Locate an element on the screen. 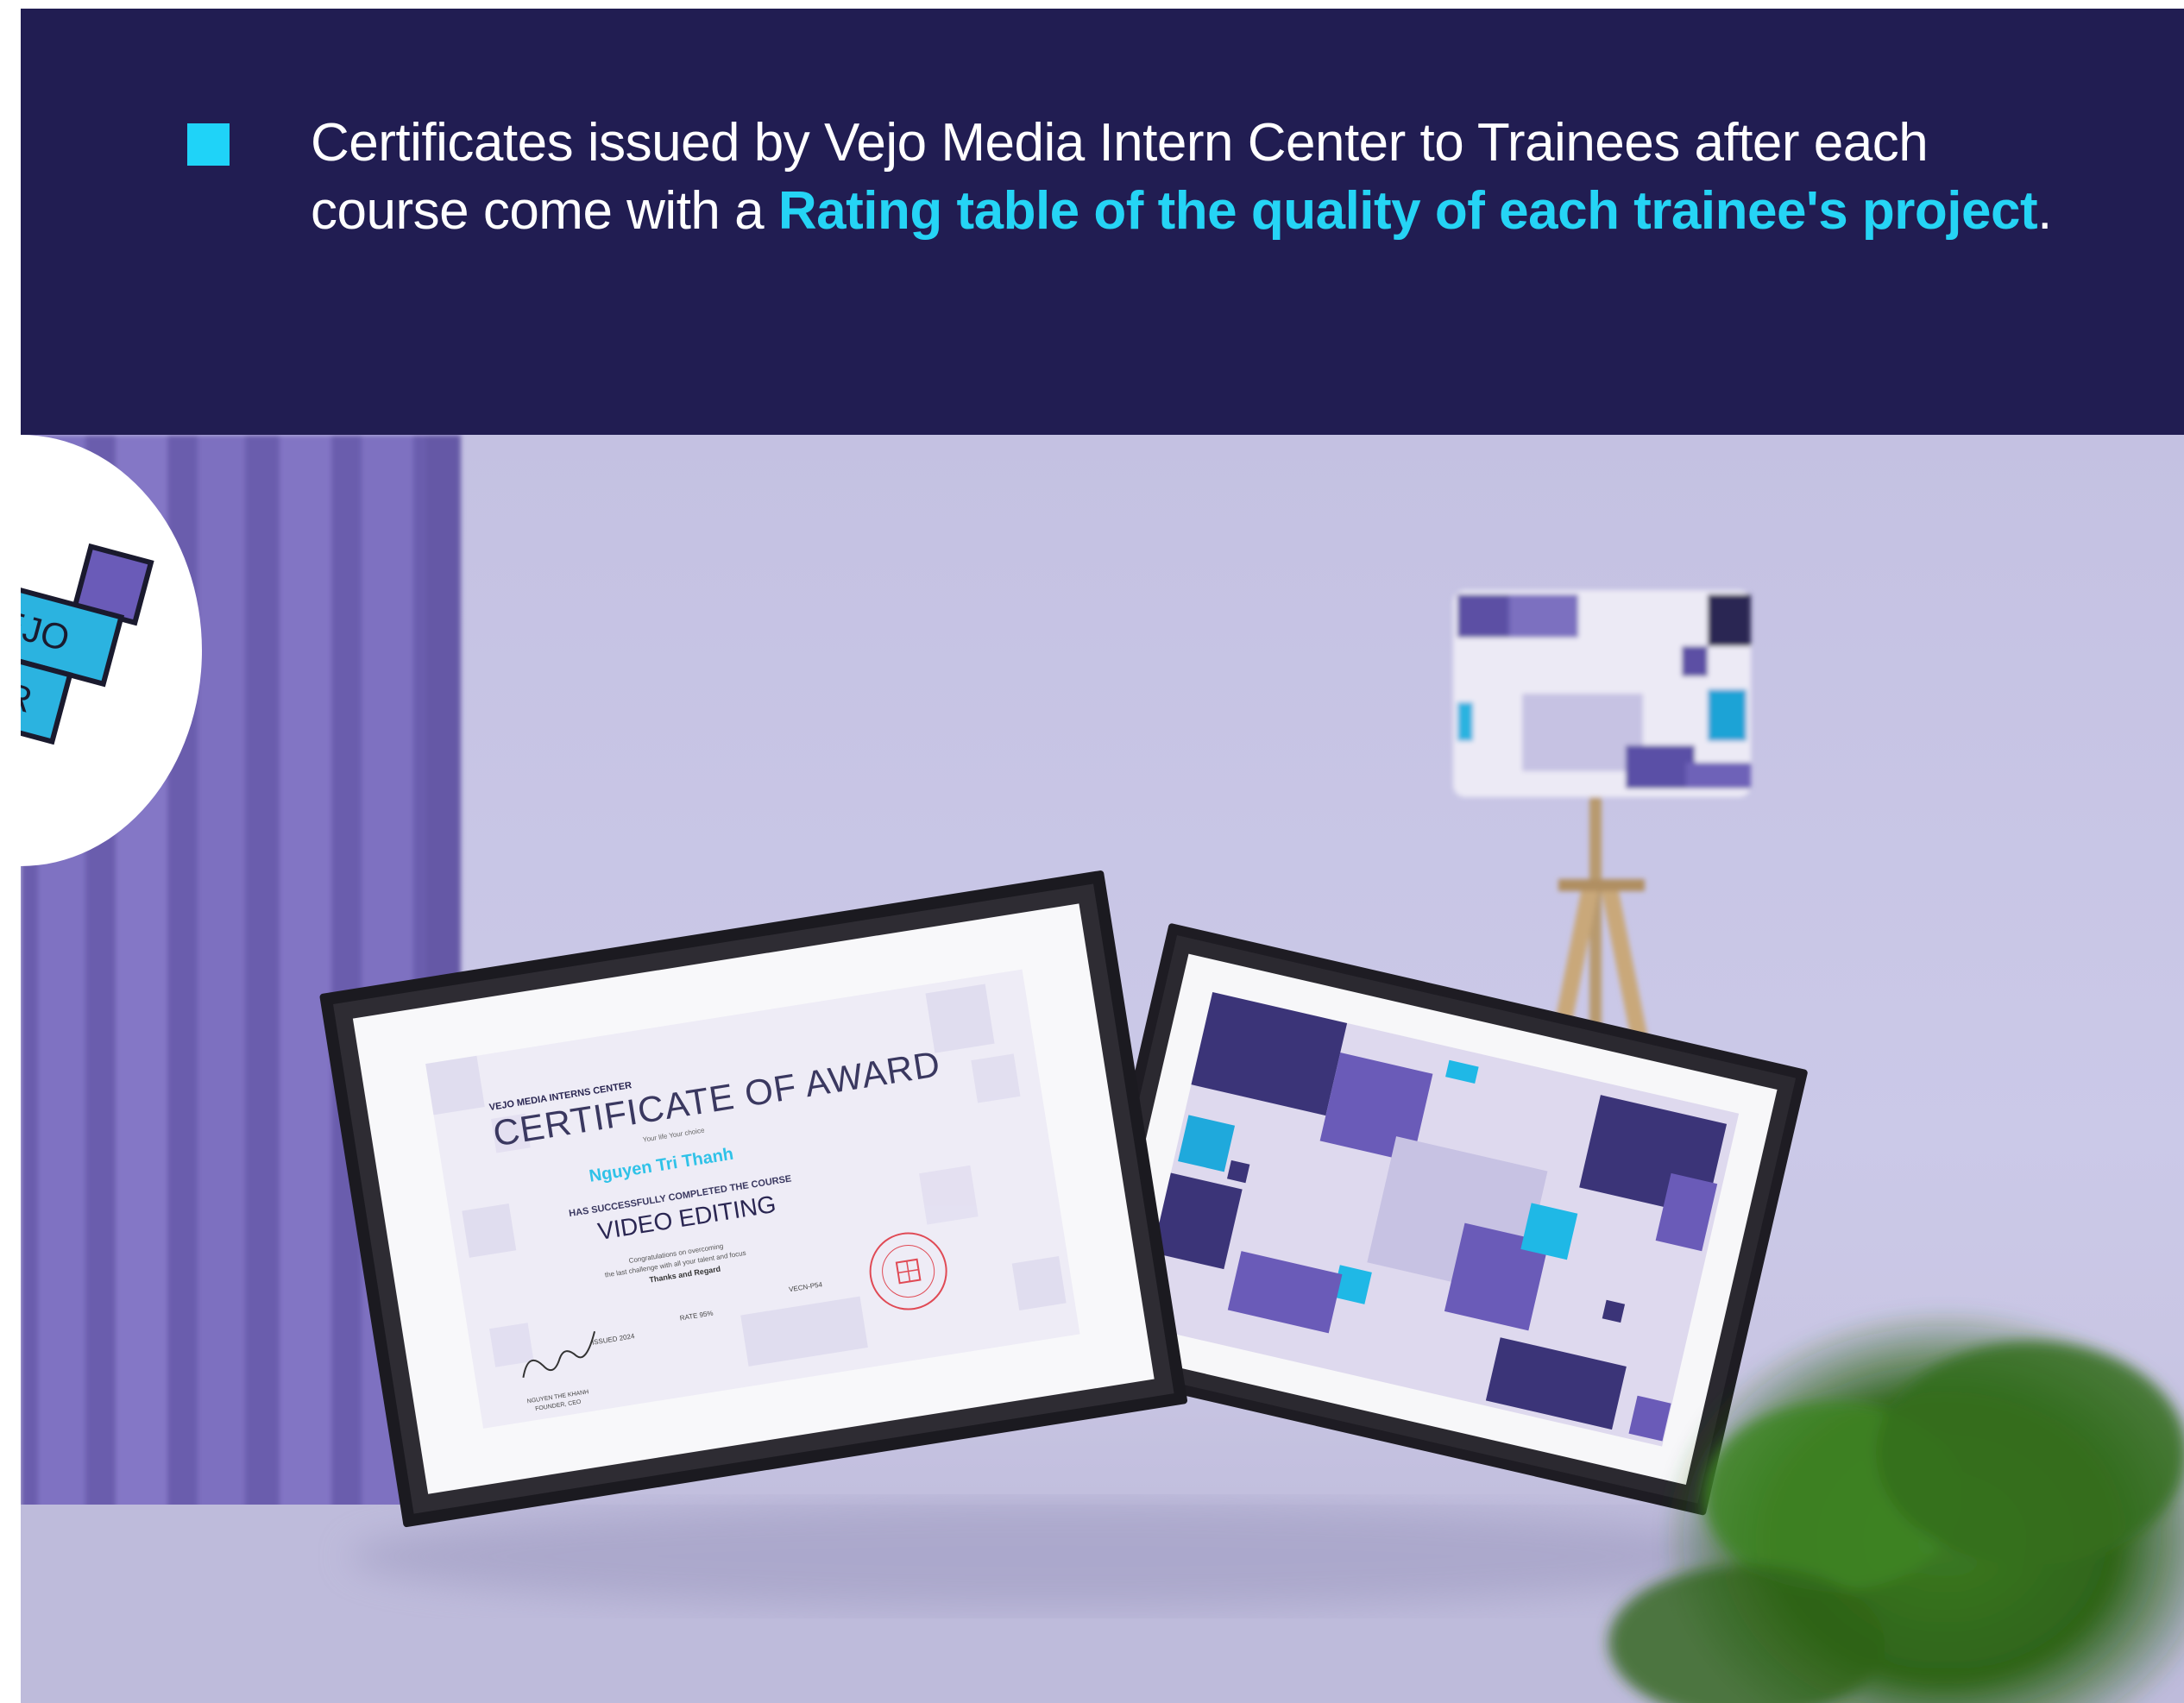  intro-period: . is located at coordinates (2045, 211).